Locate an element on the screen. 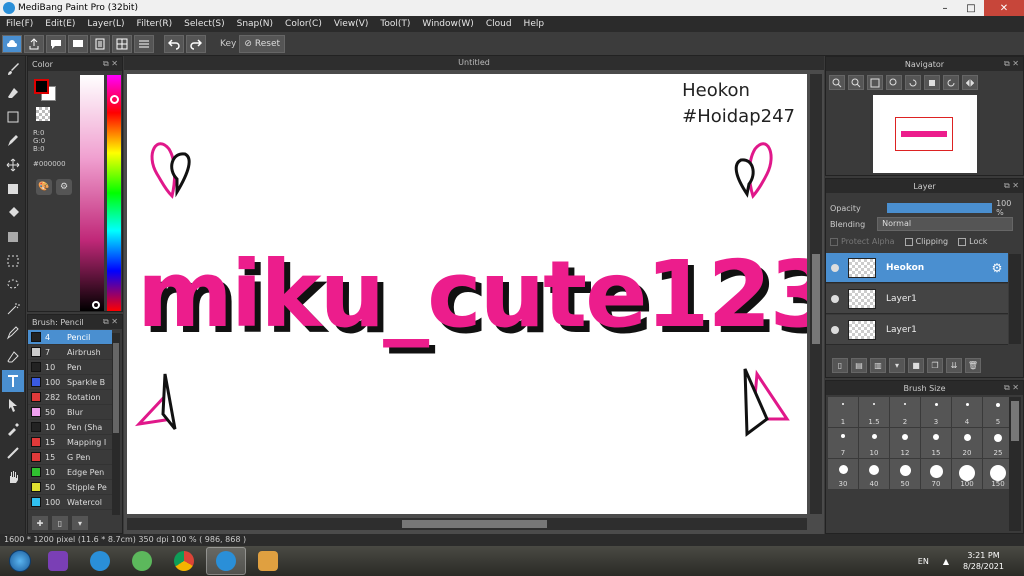 The width and height of the screenshot is (1024, 576). document-button is located at coordinates (100, 43).